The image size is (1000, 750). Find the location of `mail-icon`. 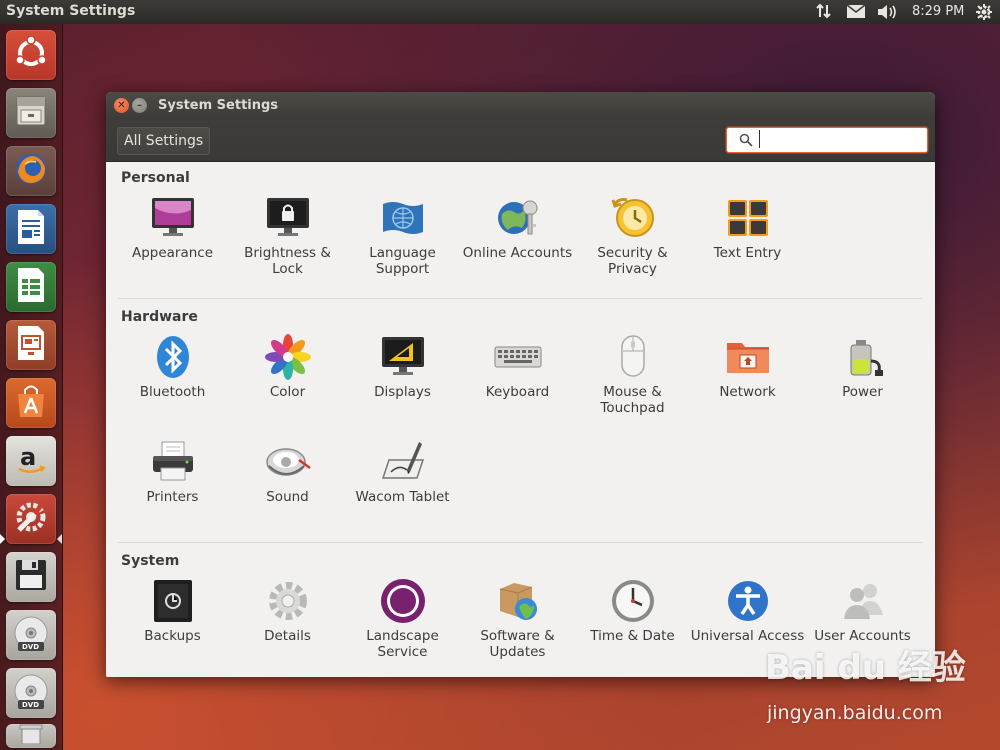

mail-icon is located at coordinates (856, 13).